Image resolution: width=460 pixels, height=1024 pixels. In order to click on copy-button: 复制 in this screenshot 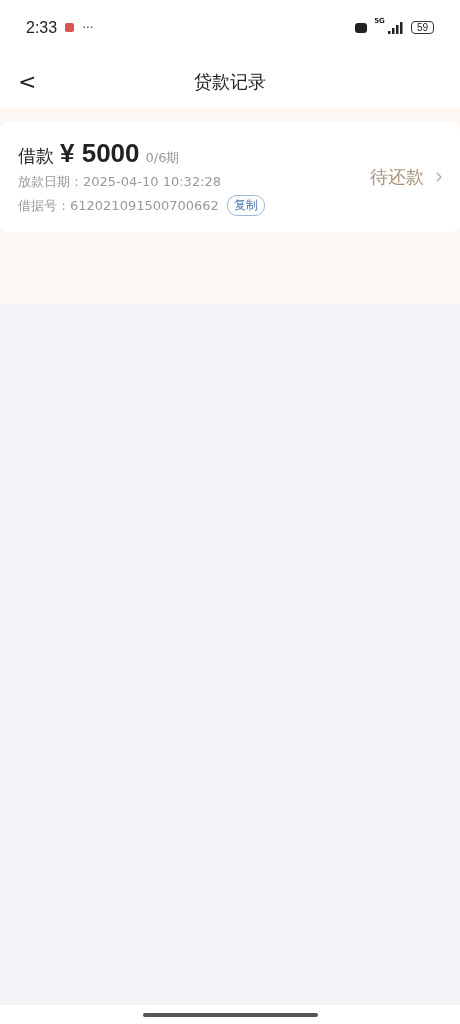, I will do `click(245, 205)`.